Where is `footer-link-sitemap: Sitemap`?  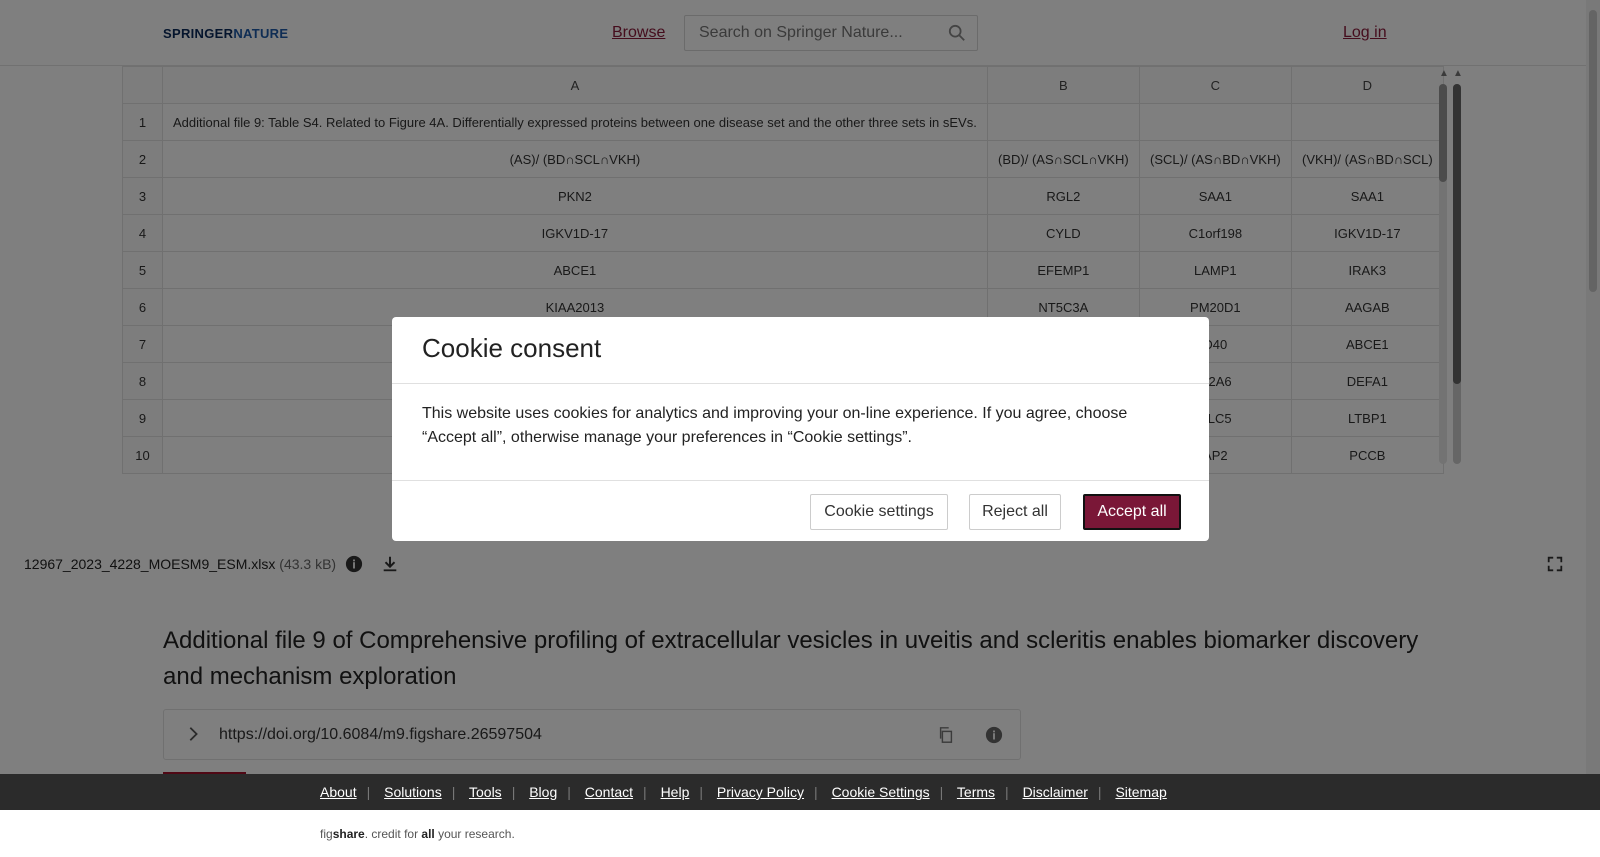
footer-link-sitemap: Sitemap is located at coordinates (1140, 792).